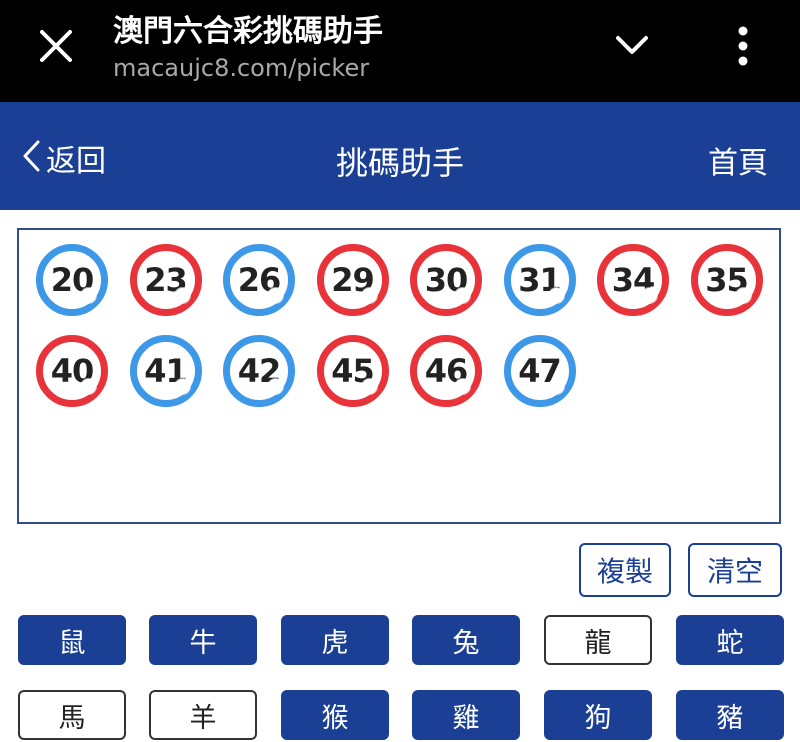 This screenshot has width=800, height=742. What do you see at coordinates (241, 68) in the screenshot?
I see `browser-url: macaujc8.com/picker` at bounding box center [241, 68].